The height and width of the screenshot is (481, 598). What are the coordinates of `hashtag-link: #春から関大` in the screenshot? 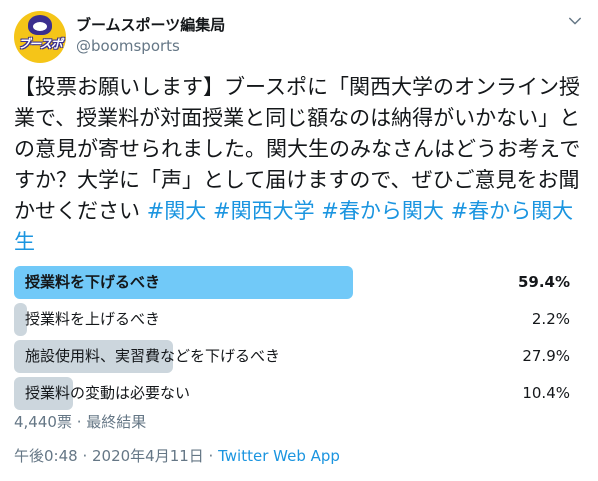 It's located at (382, 211).